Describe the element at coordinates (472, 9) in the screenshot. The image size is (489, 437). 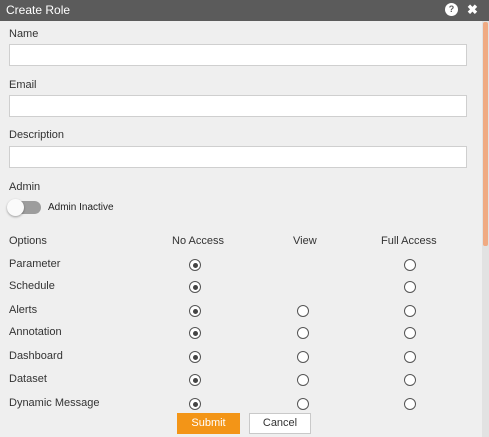
I see `close-icon: ✖` at that location.